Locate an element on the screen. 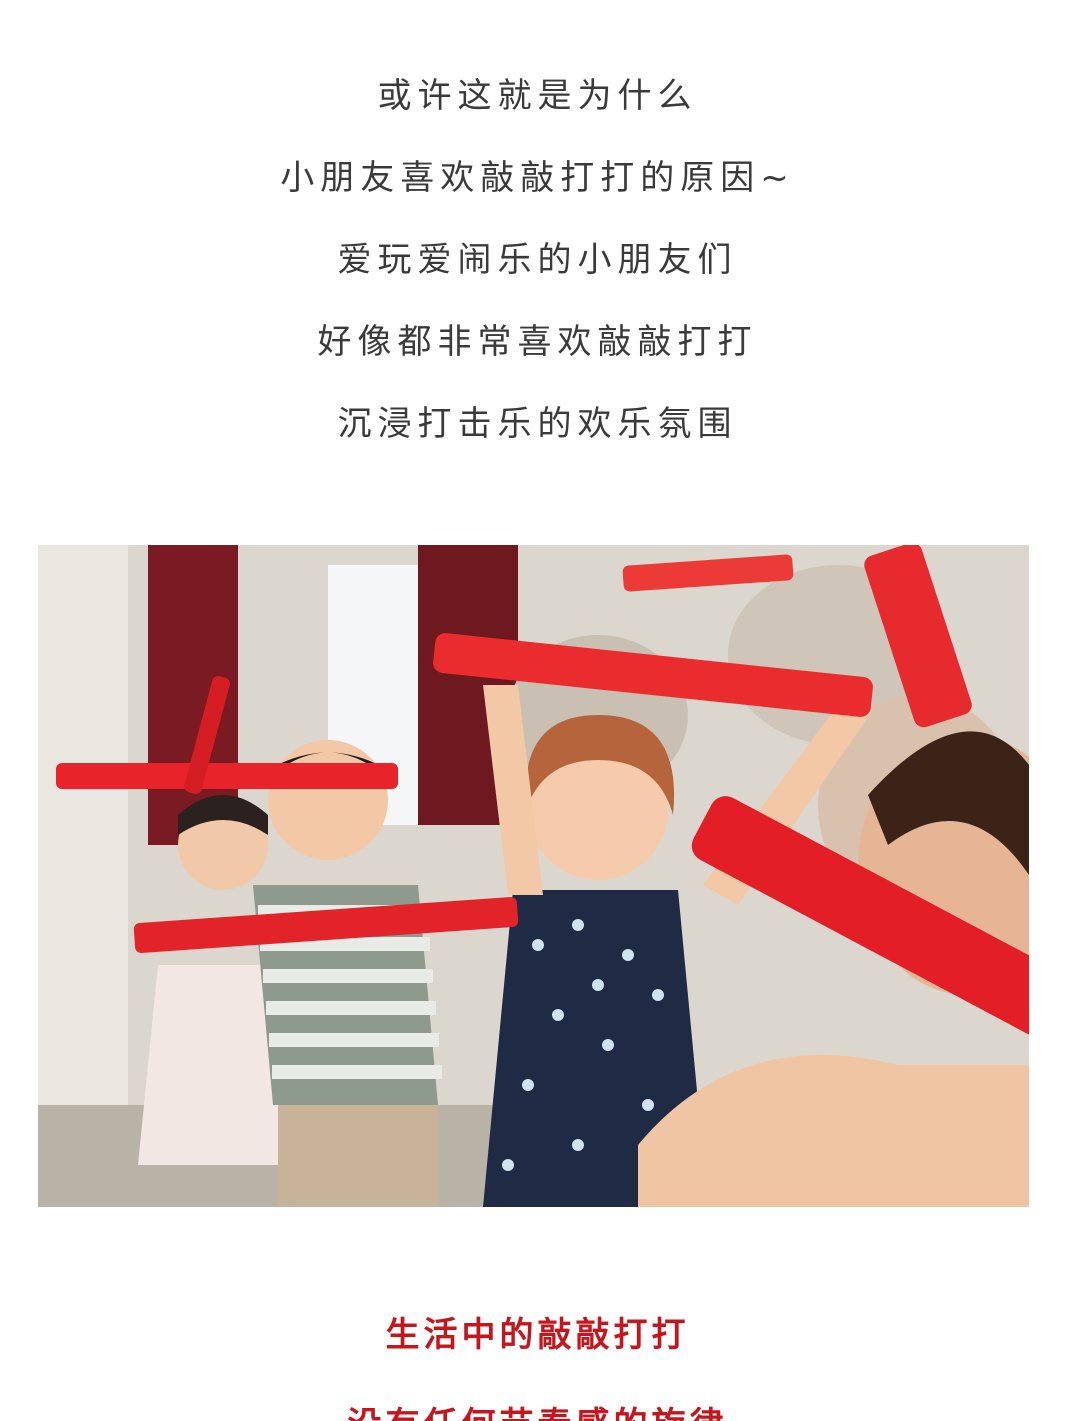 The image size is (1075, 1421). photo-boy-shorts is located at coordinates (358, 1156).